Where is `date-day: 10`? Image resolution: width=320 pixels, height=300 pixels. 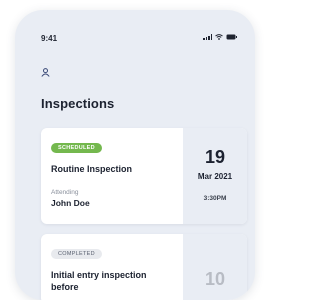
date-day: 10 is located at coordinates (215, 279).